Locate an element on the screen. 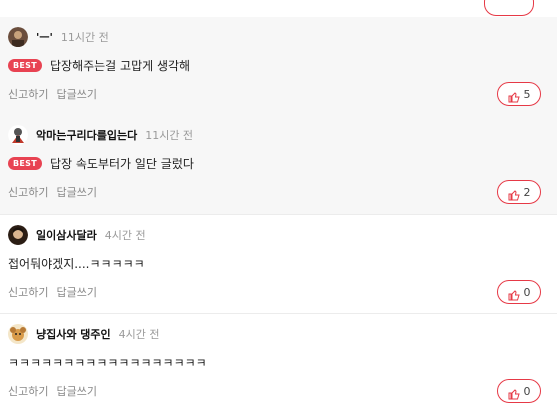 The height and width of the screenshot is (407, 557). top-edge is located at coordinates (278, 8).